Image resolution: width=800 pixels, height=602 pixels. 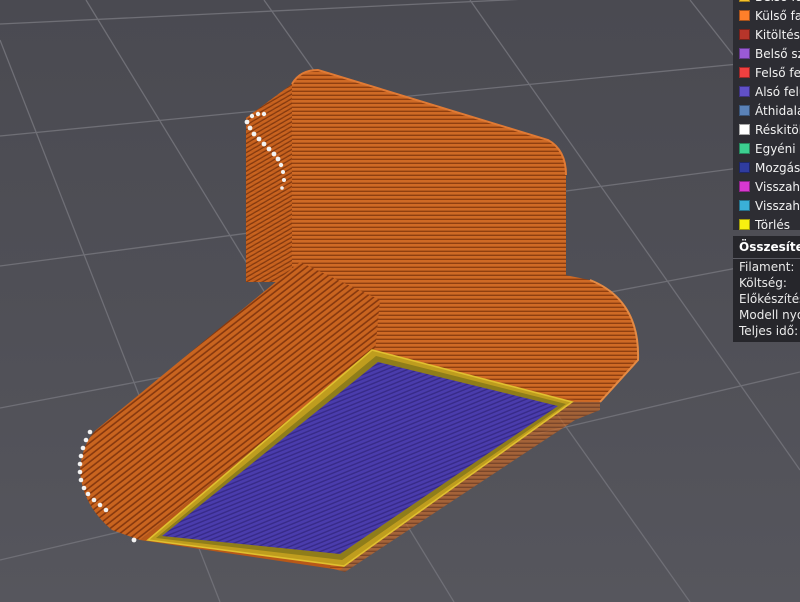 I want to click on legend-item: Réskitölt, so click(x=766, y=129).